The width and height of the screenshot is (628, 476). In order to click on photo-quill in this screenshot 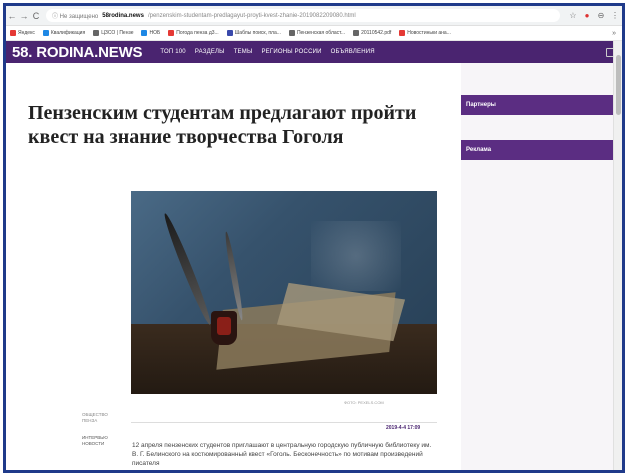, I will do `click(187, 269)`.